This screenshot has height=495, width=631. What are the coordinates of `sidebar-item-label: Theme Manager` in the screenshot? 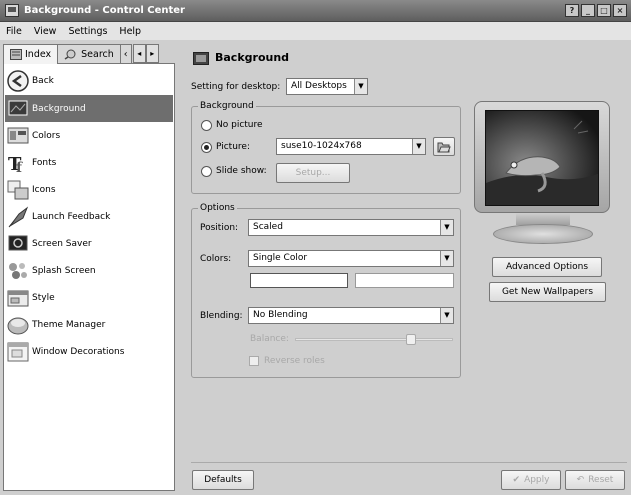 It's located at (69, 324).